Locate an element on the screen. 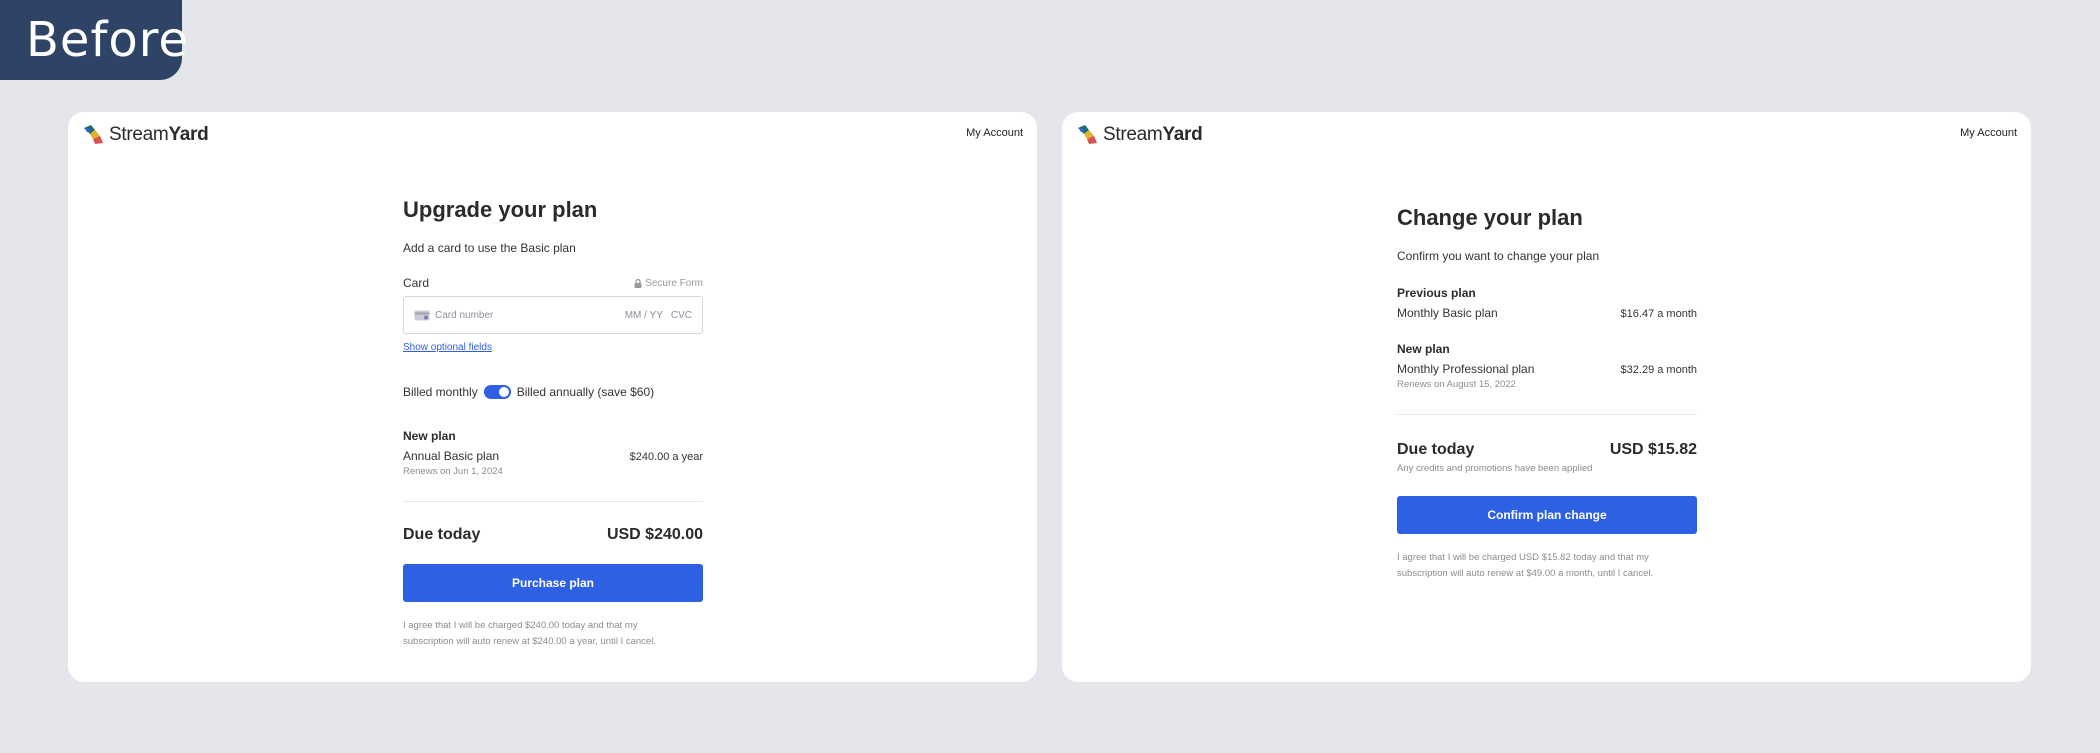  previous-plan-heading: Previous plan is located at coordinates (1436, 293).